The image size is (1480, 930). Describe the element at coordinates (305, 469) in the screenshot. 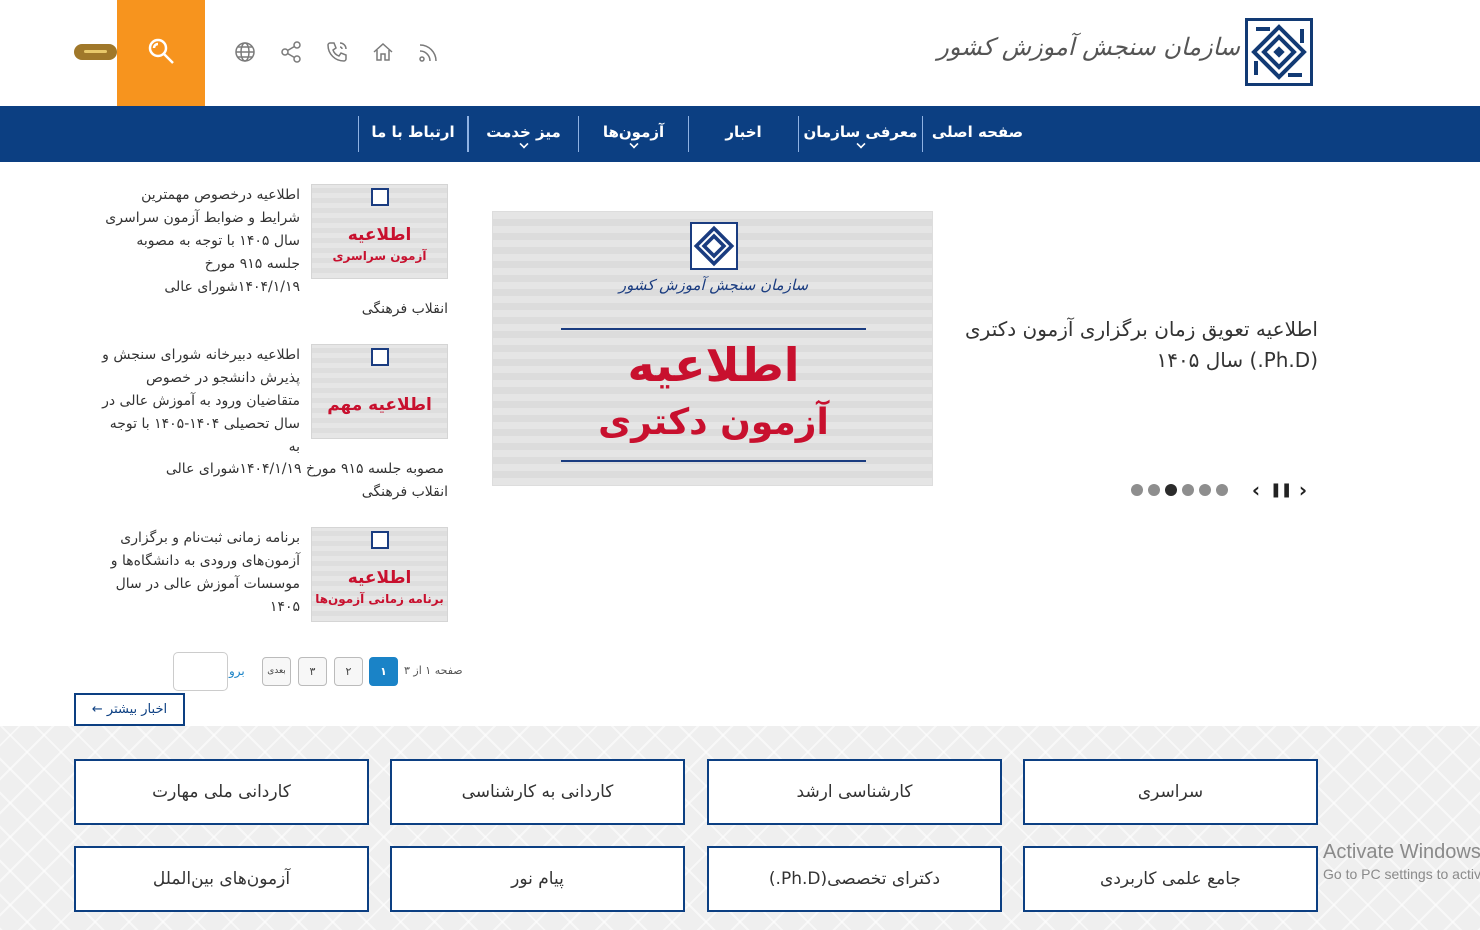

I see `news-title-tail: مصوبه جلسه ۹۱۵ مورخ ۱۴۰۴/۱/۱۹شورای عالی` at that location.